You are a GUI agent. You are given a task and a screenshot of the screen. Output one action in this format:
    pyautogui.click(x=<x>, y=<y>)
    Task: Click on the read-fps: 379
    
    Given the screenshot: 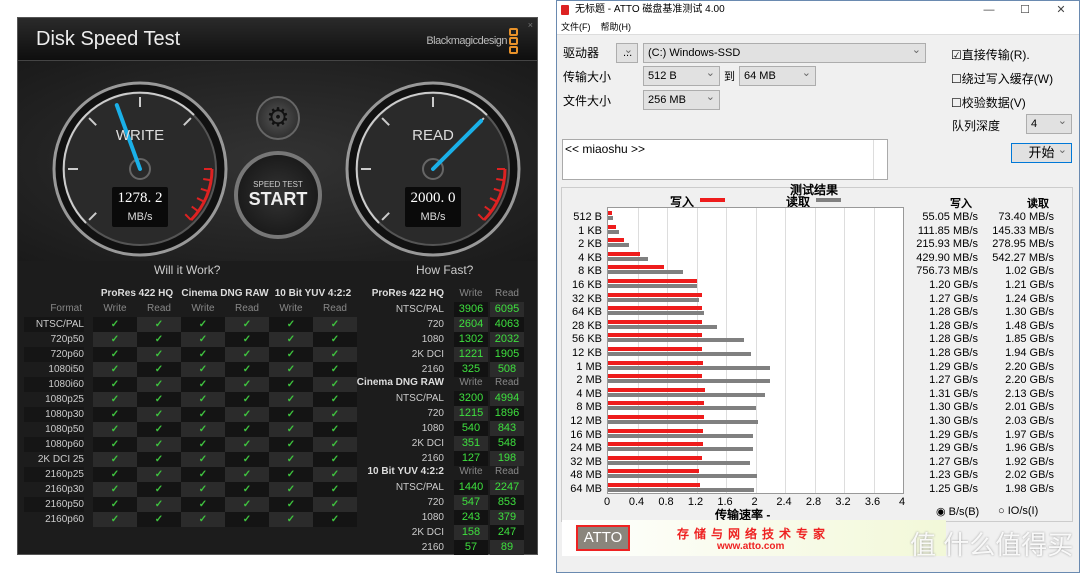 What is the action you would take?
    pyautogui.click(x=507, y=517)
    